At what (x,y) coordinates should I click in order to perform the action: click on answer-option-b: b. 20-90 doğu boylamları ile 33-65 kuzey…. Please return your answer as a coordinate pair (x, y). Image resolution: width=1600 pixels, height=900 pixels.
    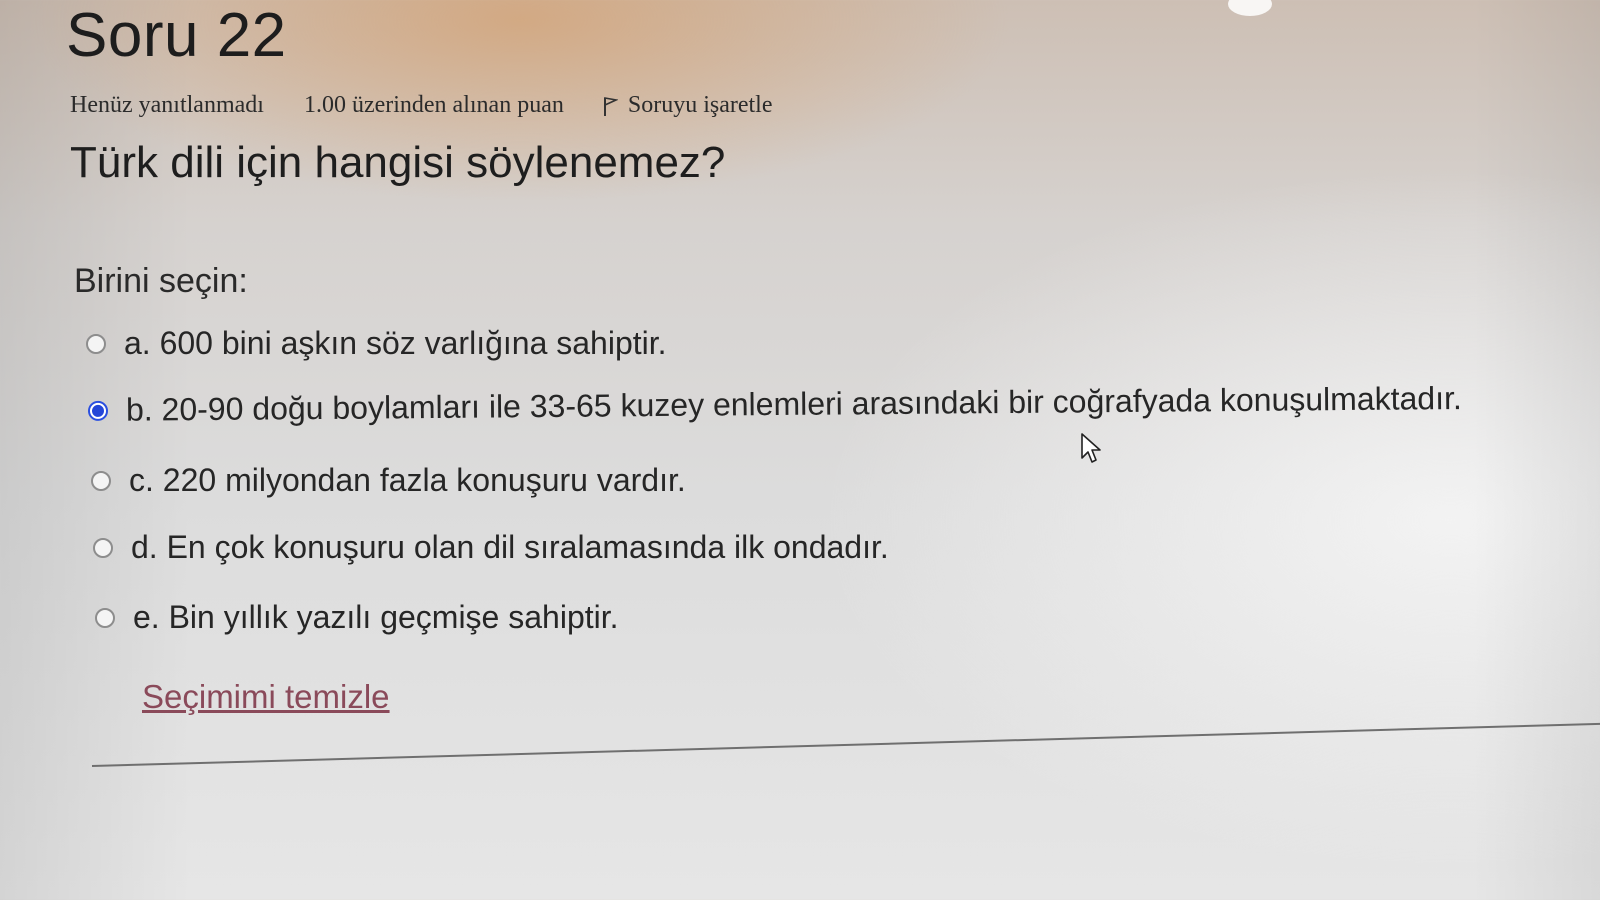
    Looking at the image, I should click on (774, 404).